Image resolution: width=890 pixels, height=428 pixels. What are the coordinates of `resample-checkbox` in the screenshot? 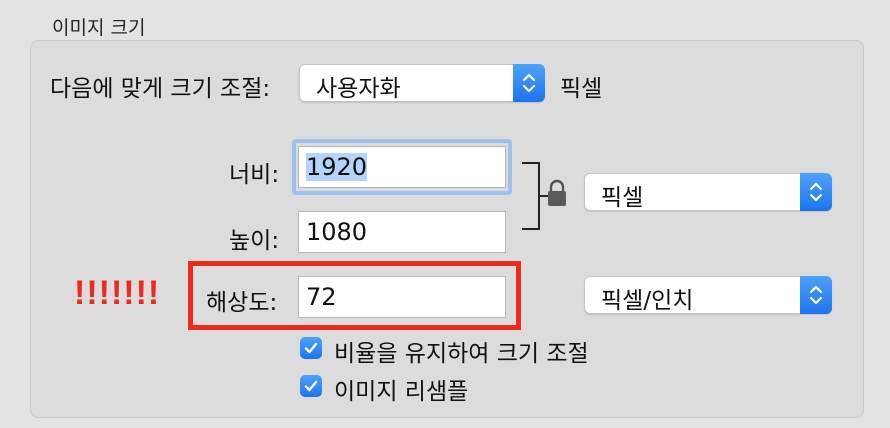 It's located at (311, 386).